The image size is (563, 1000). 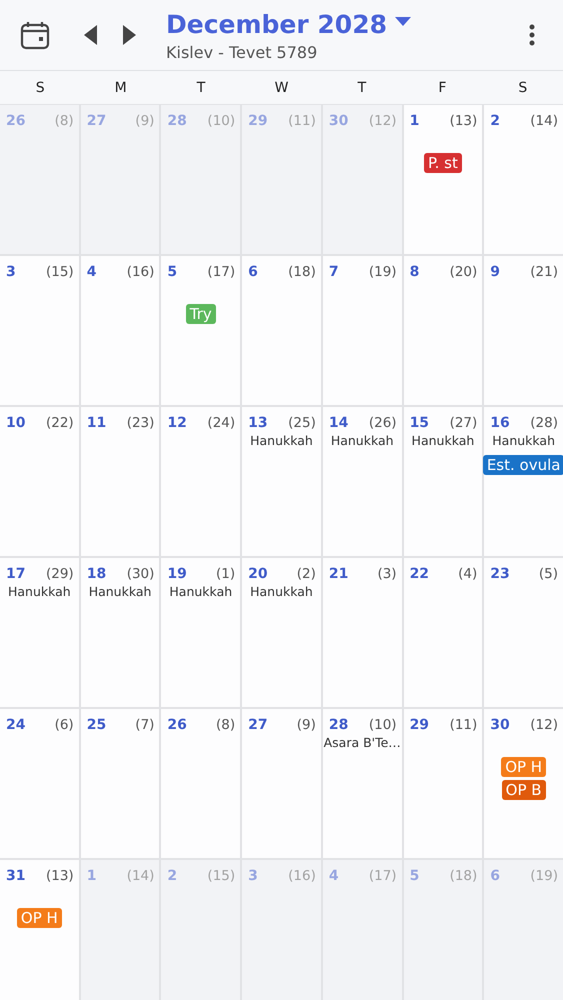 What do you see at coordinates (443, 179) in the screenshot?
I see `day-cell: 1 (13) P. st` at bounding box center [443, 179].